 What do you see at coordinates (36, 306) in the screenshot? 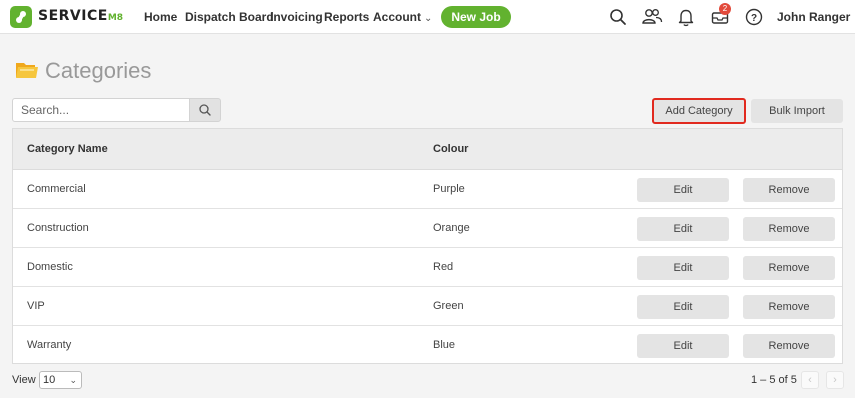
I see `category-name-cell: VIP` at bounding box center [36, 306].